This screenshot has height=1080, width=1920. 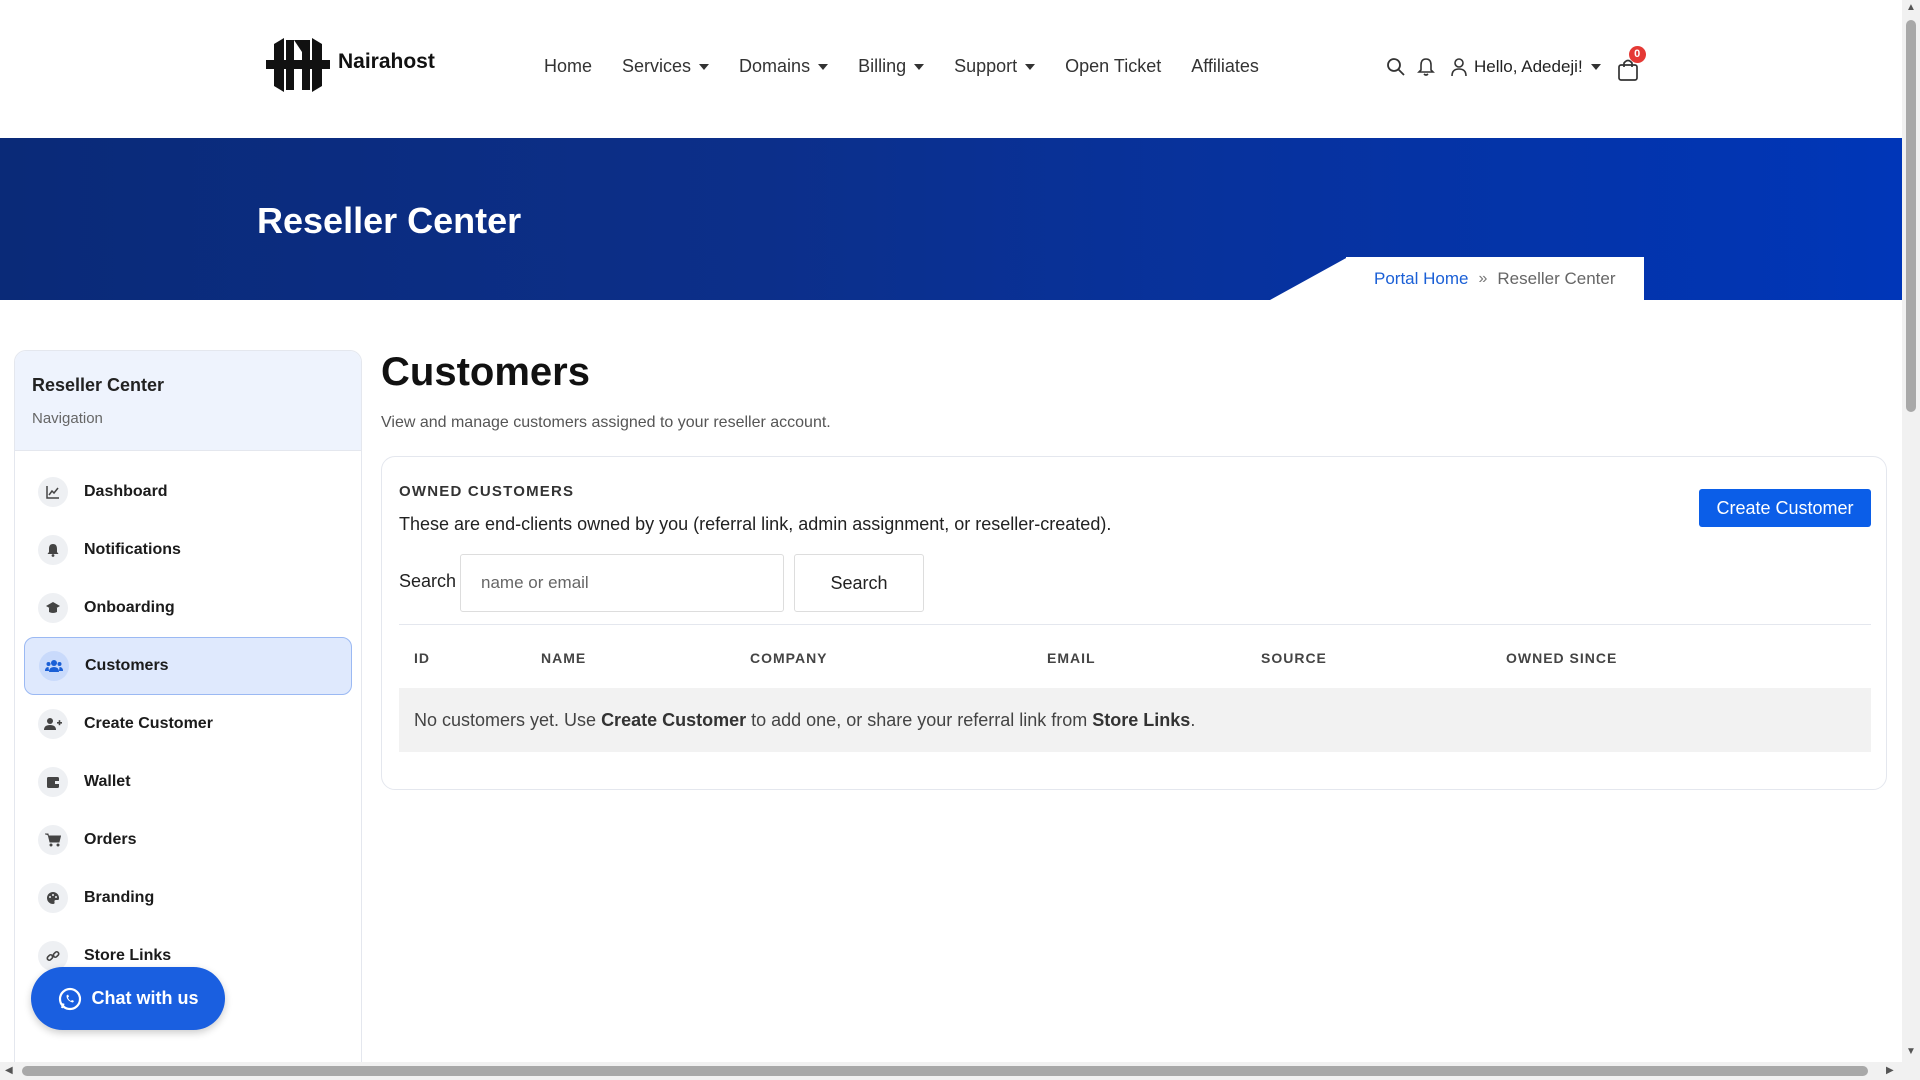 What do you see at coordinates (127, 665) in the screenshot?
I see `sidebar-item-label: Customers` at bounding box center [127, 665].